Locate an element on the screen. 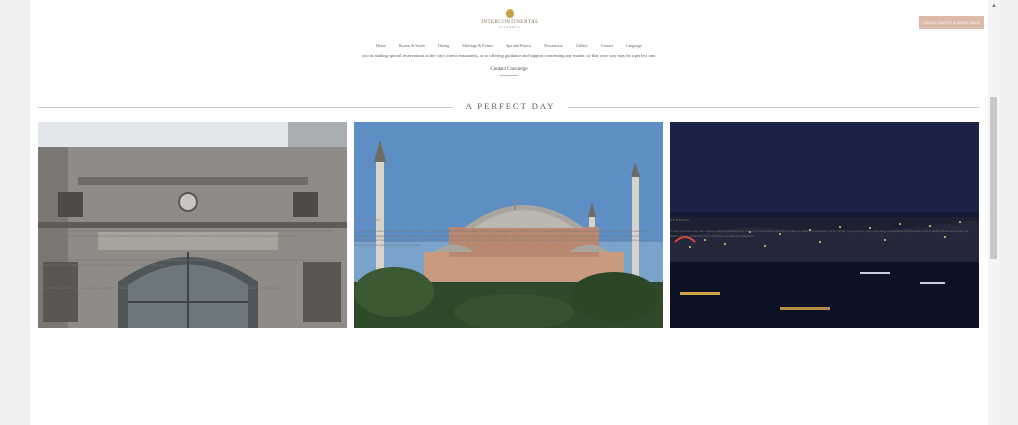  card-morning is located at coordinates (192, 225).